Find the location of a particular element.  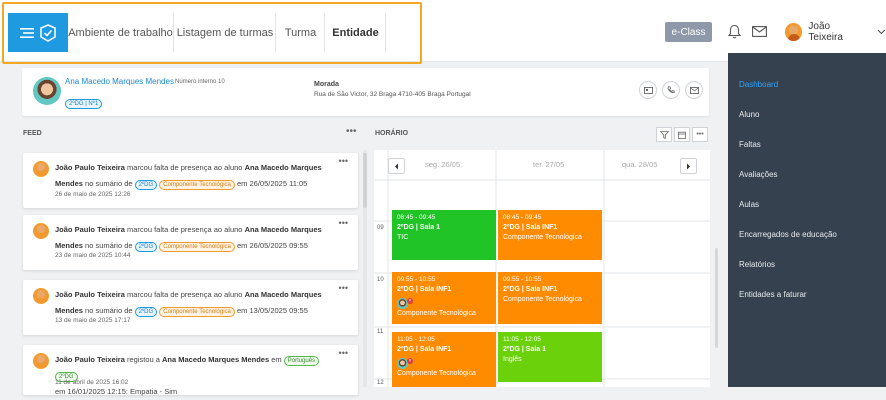

calendar-icon is located at coordinates (682, 135).